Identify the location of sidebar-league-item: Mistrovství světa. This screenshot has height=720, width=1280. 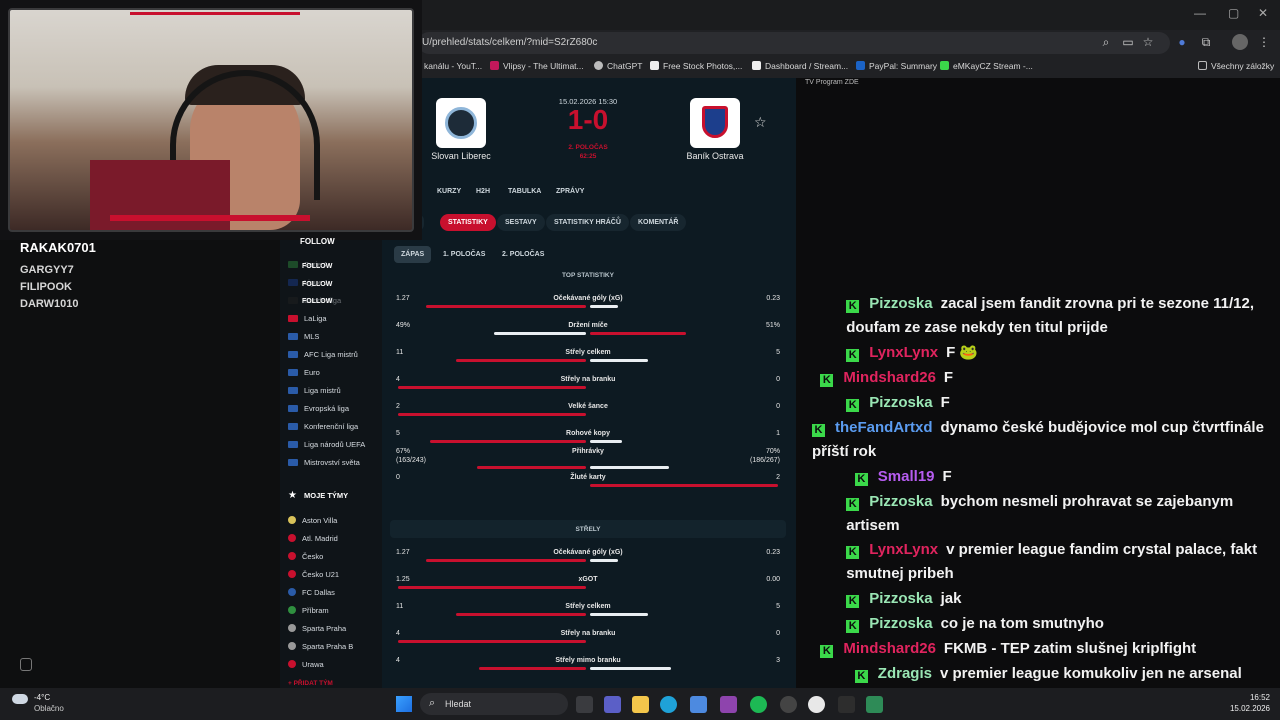
(324, 462).